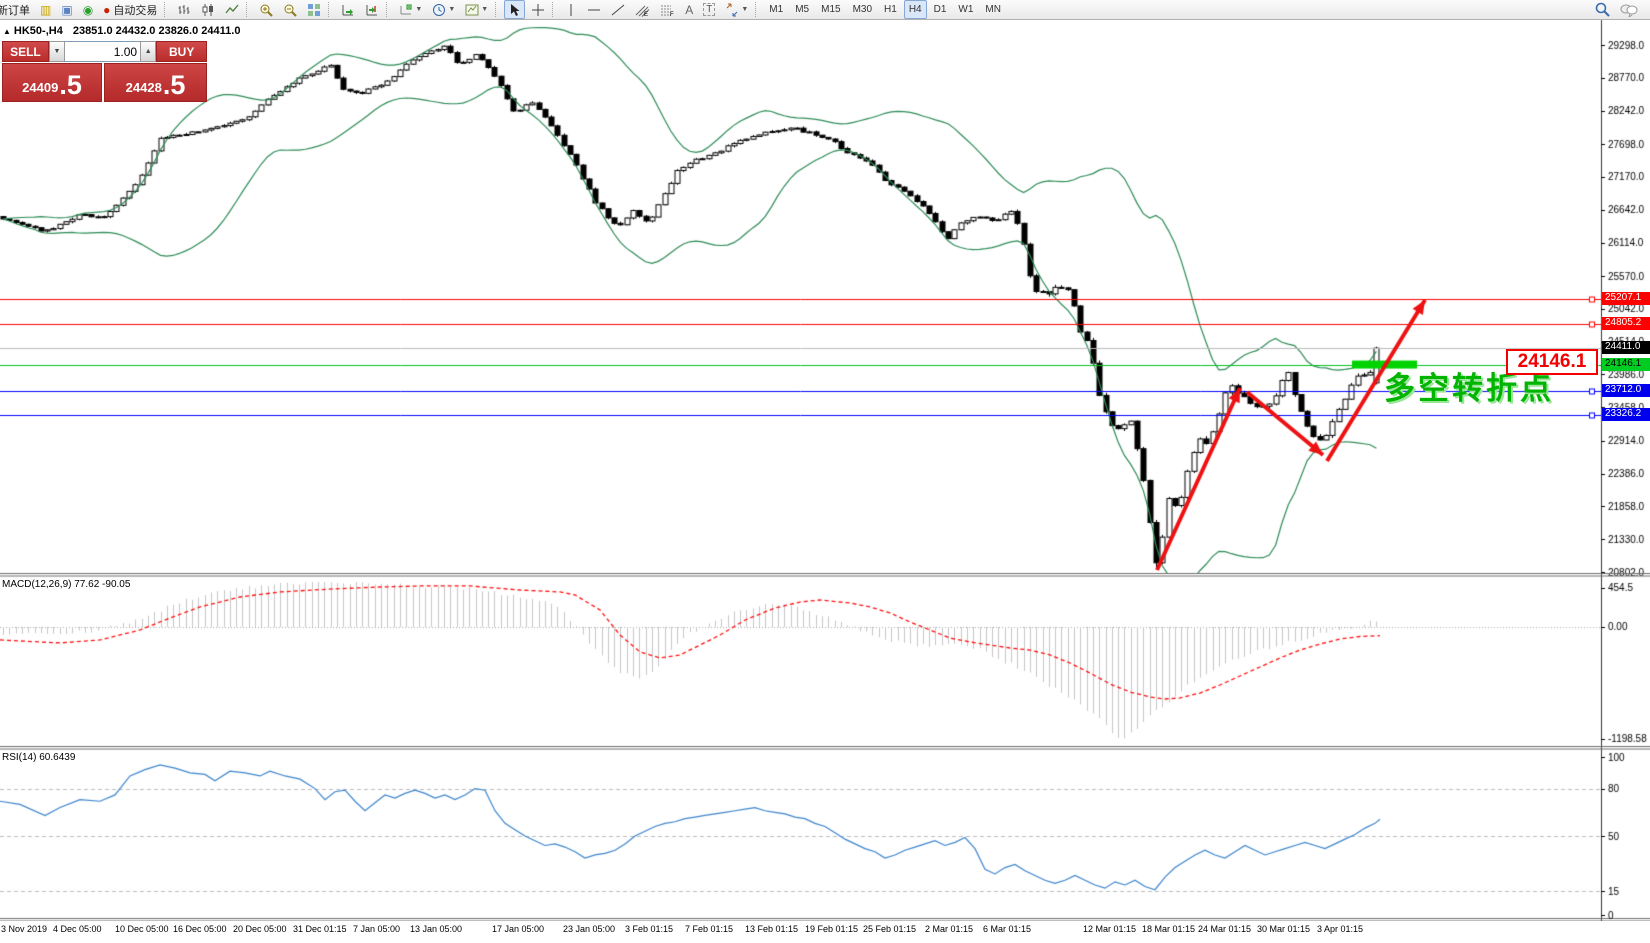 The height and width of the screenshot is (943, 1650). I want to click on timeframe-m1: M1, so click(776, 9).